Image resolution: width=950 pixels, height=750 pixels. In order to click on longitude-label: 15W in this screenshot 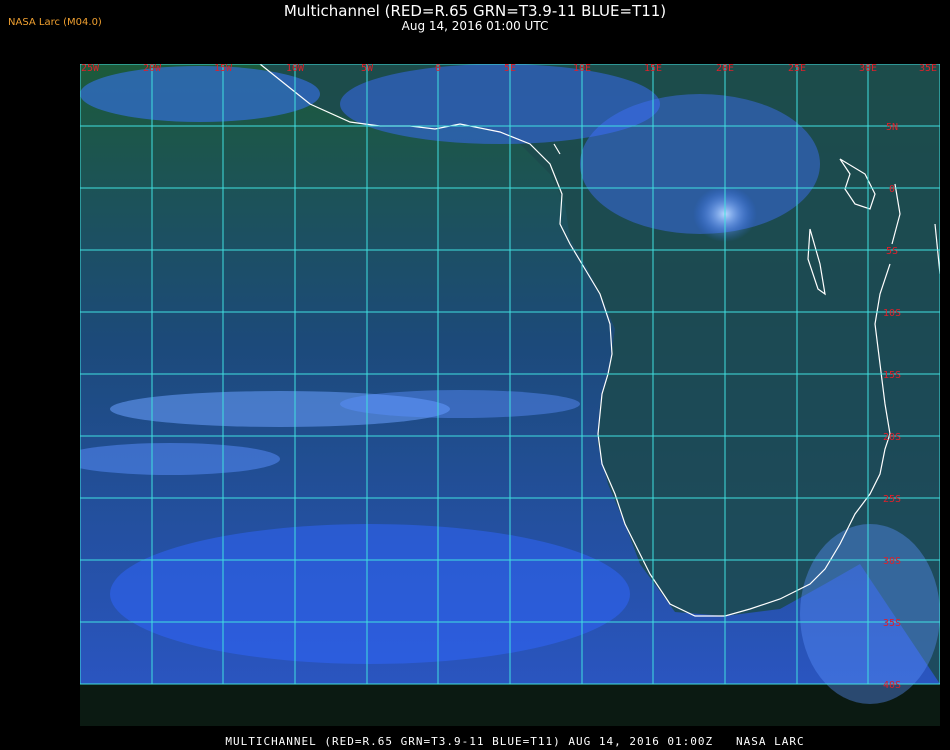, I will do `click(223, 69)`.